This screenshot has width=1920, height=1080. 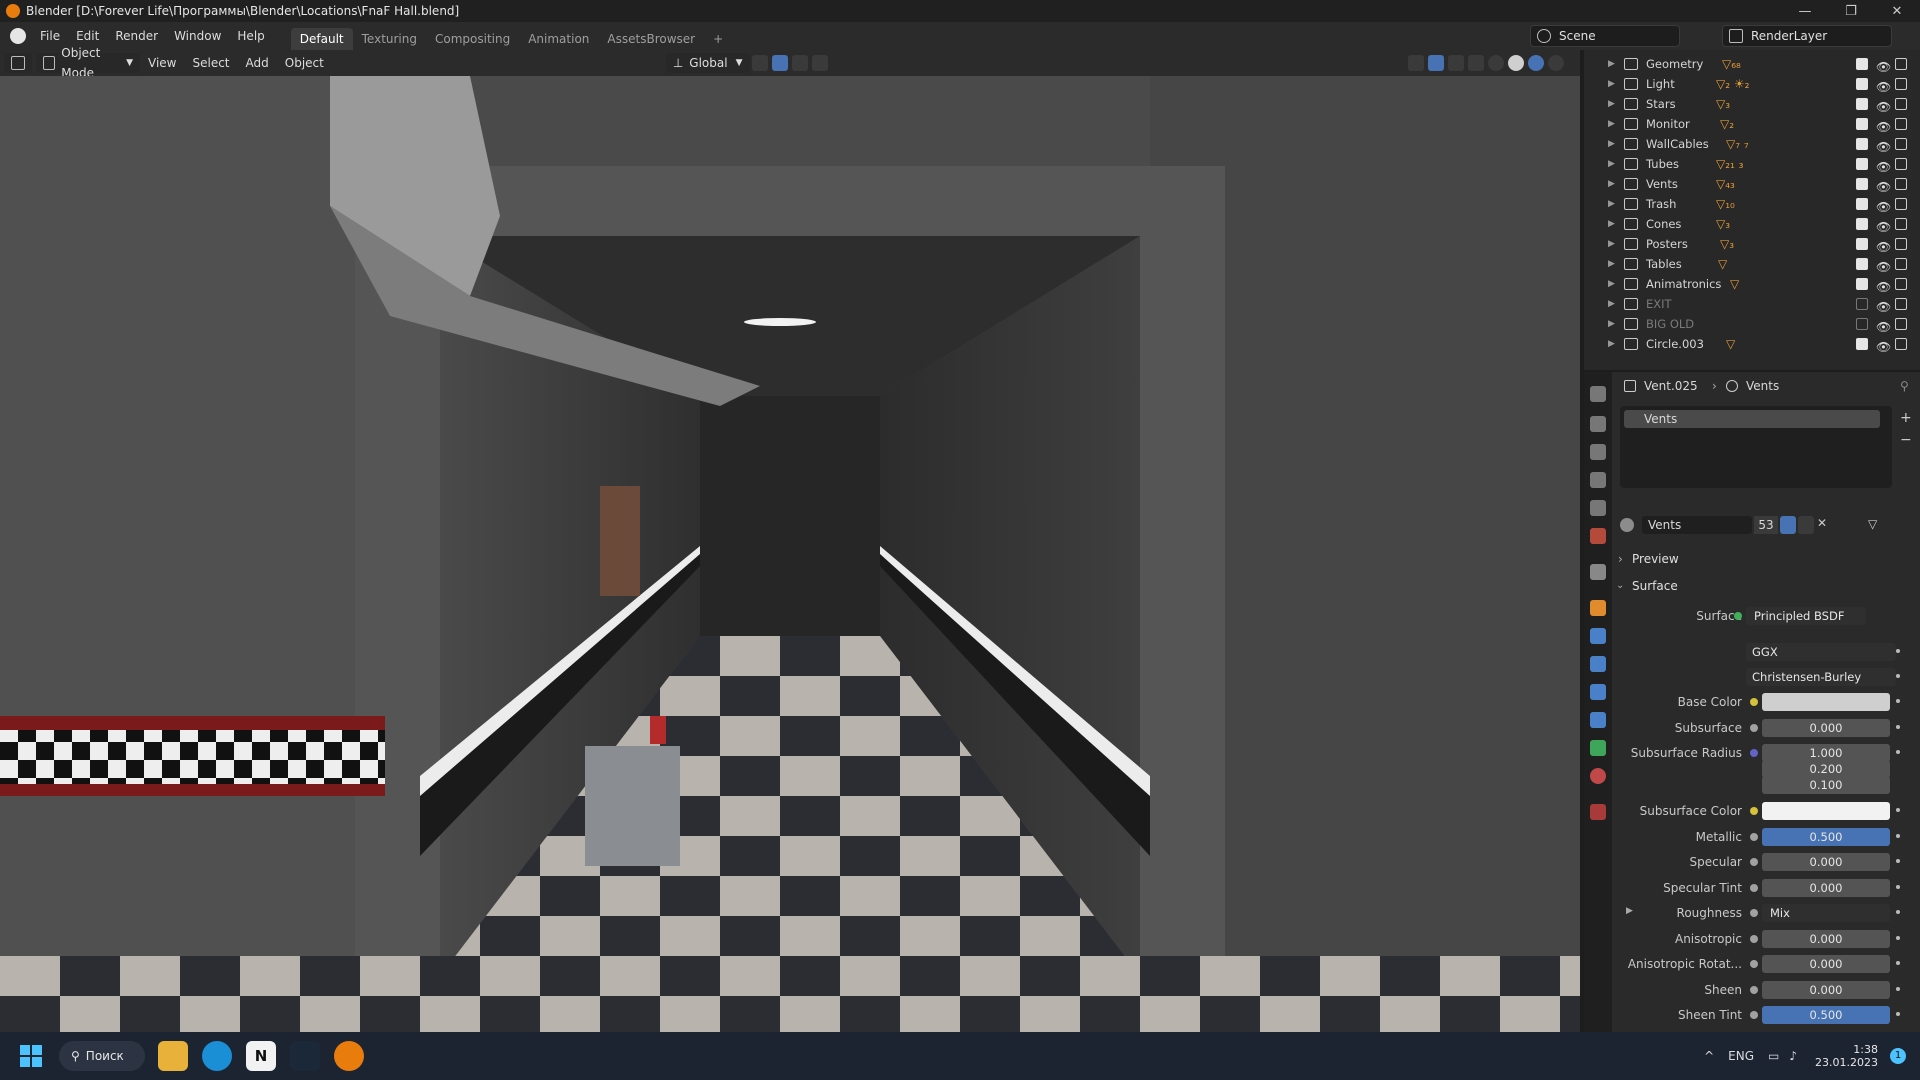 What do you see at coordinates (1821, 652) in the screenshot?
I see `distribution-dropdown: GGX` at bounding box center [1821, 652].